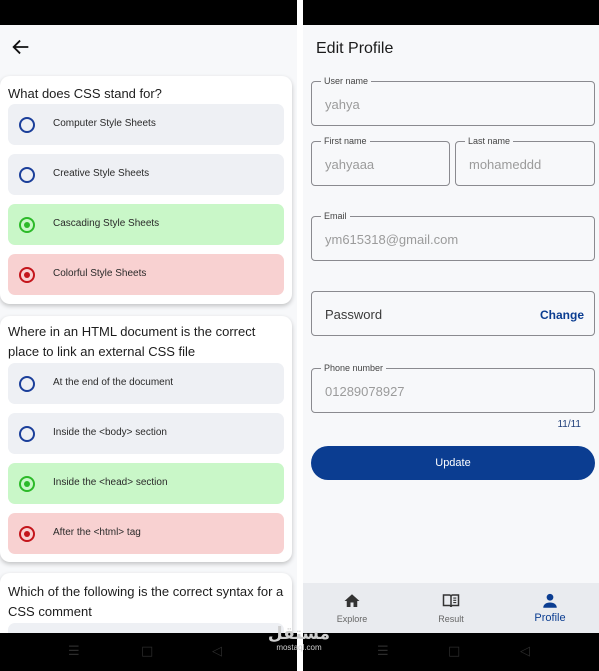 The image size is (599, 671). I want to click on answer-option: Creative Style Sheets, so click(146, 174).